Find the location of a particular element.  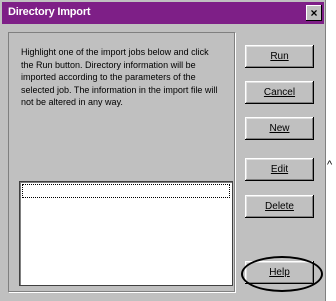

title-bar: Directory Import × is located at coordinates (163, 13).